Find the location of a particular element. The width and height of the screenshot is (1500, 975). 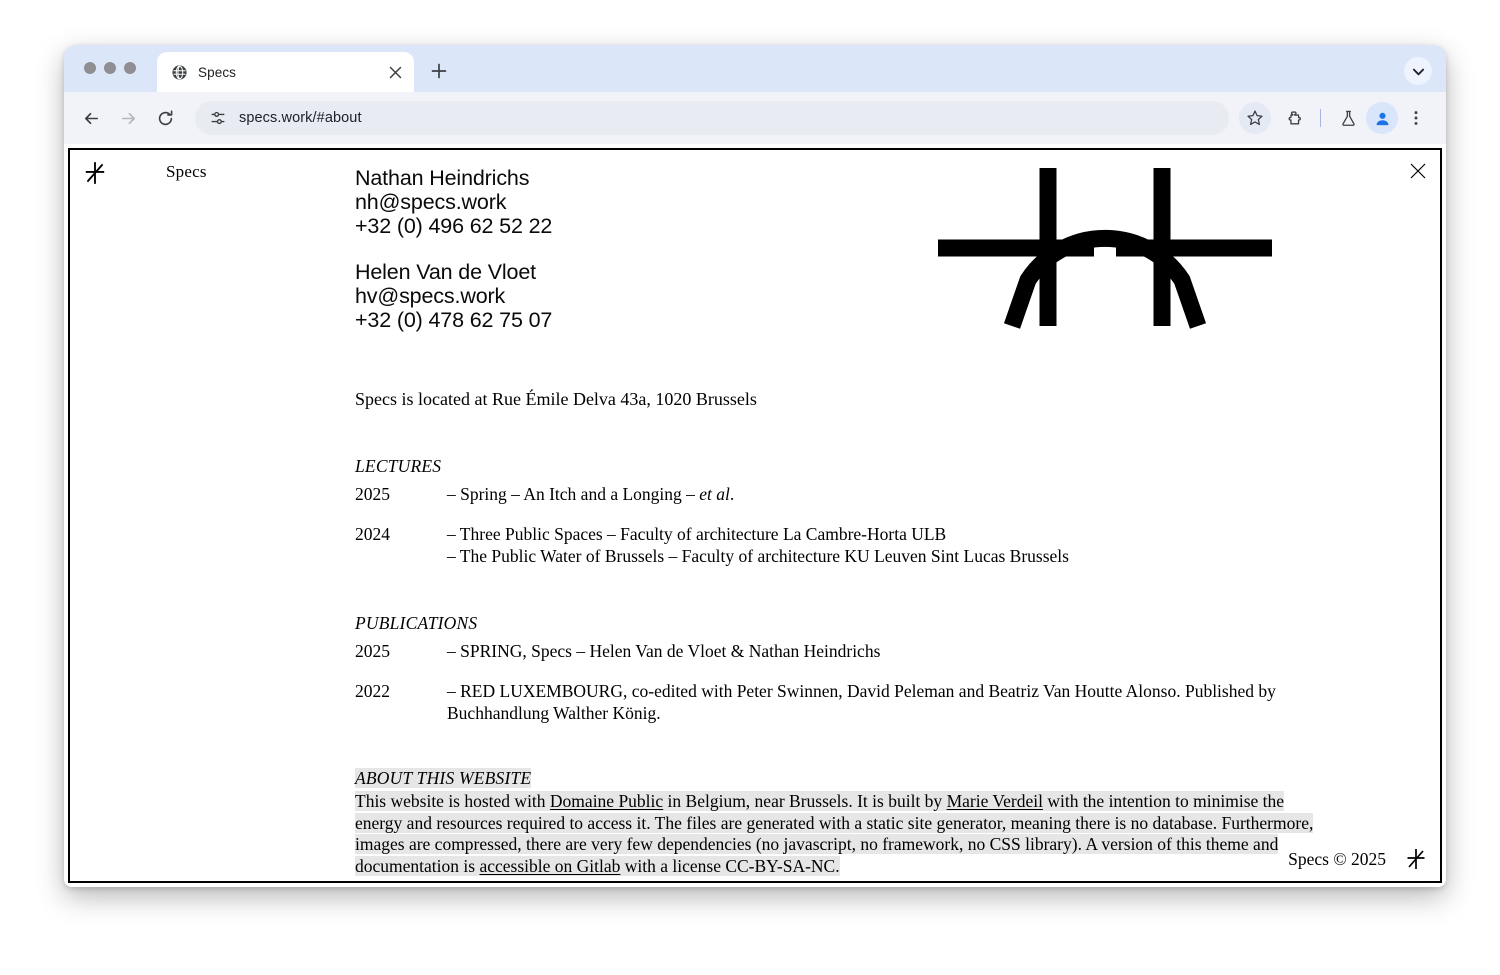

back-arrow-icon is located at coordinates (91, 118).